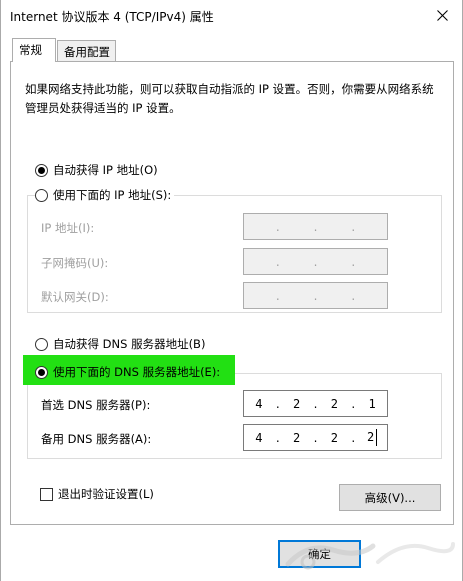 The height and width of the screenshot is (581, 463). I want to click on preferred-dns-octet-1: 4, so click(259, 404).